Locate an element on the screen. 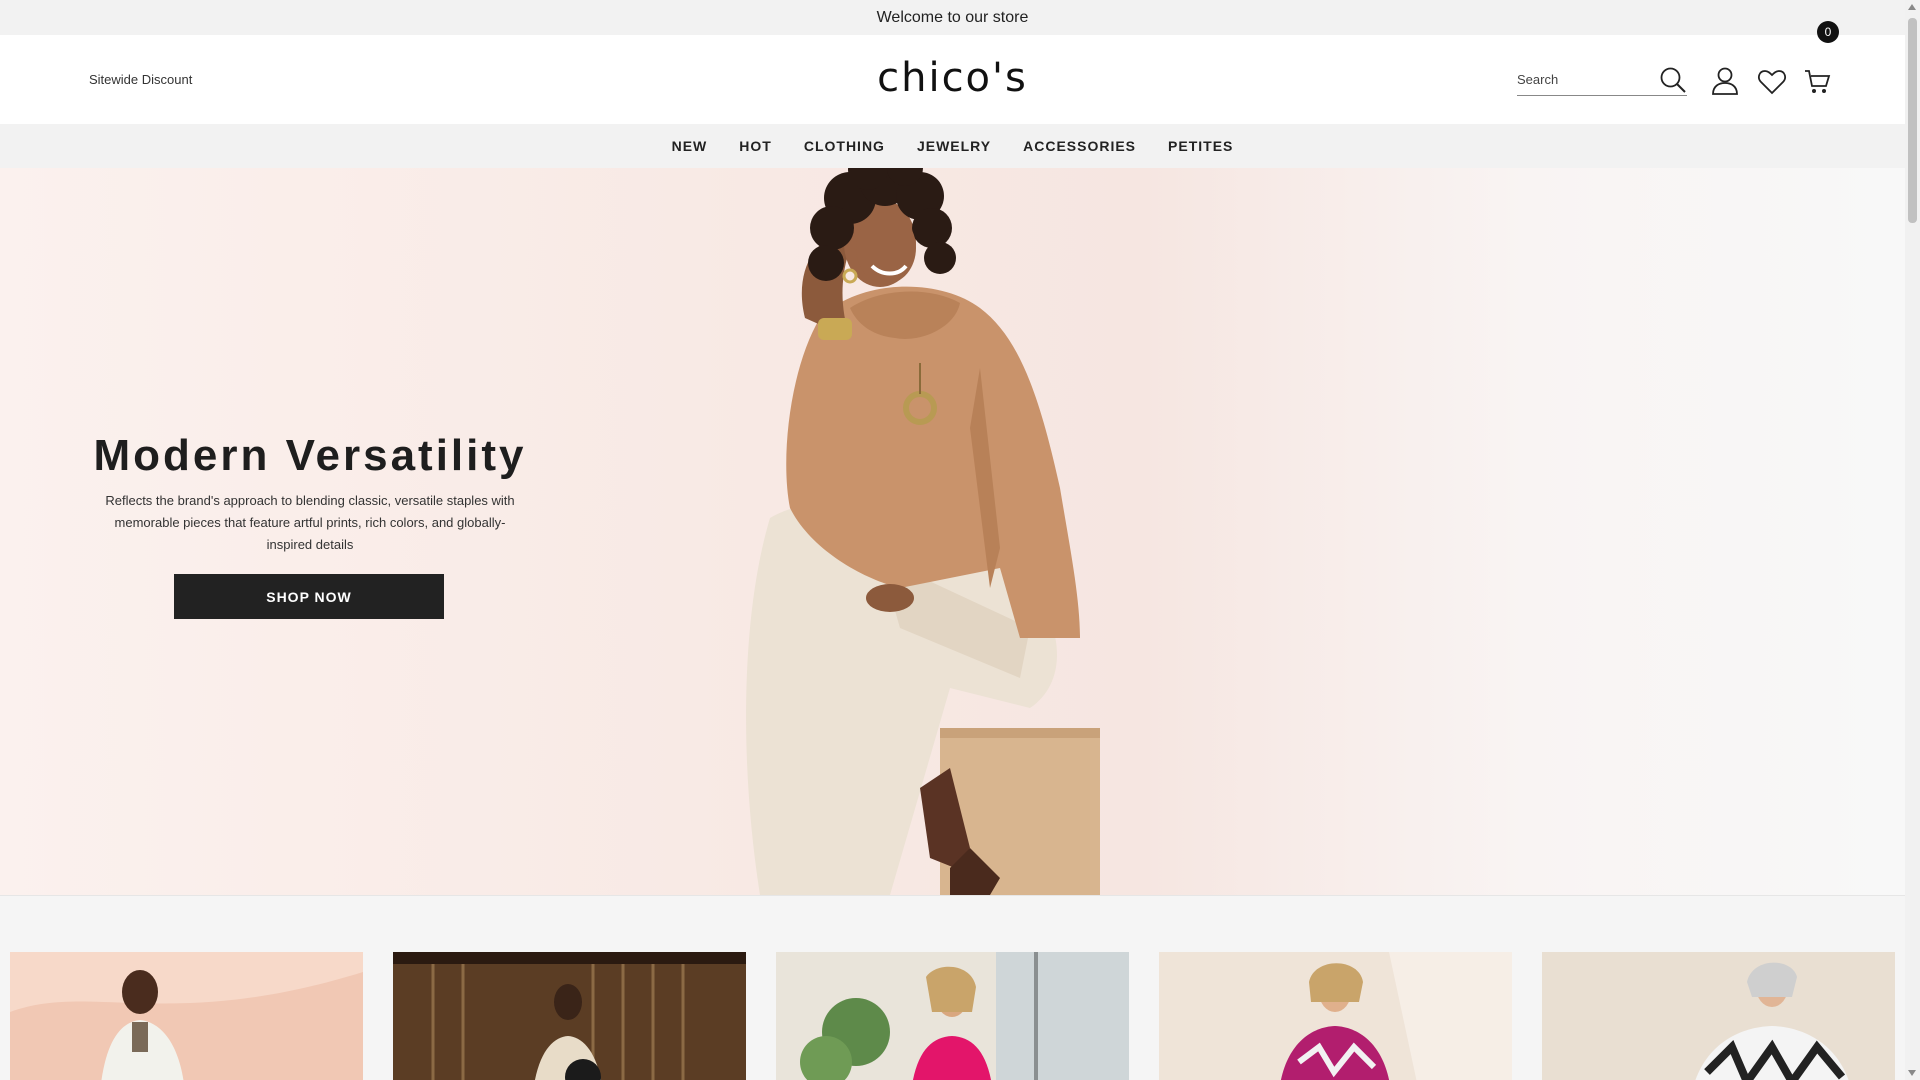 Image resolution: width=1920 pixels, height=1080 pixels. nav-item-jewelry: JEWELRY is located at coordinates (954, 146).